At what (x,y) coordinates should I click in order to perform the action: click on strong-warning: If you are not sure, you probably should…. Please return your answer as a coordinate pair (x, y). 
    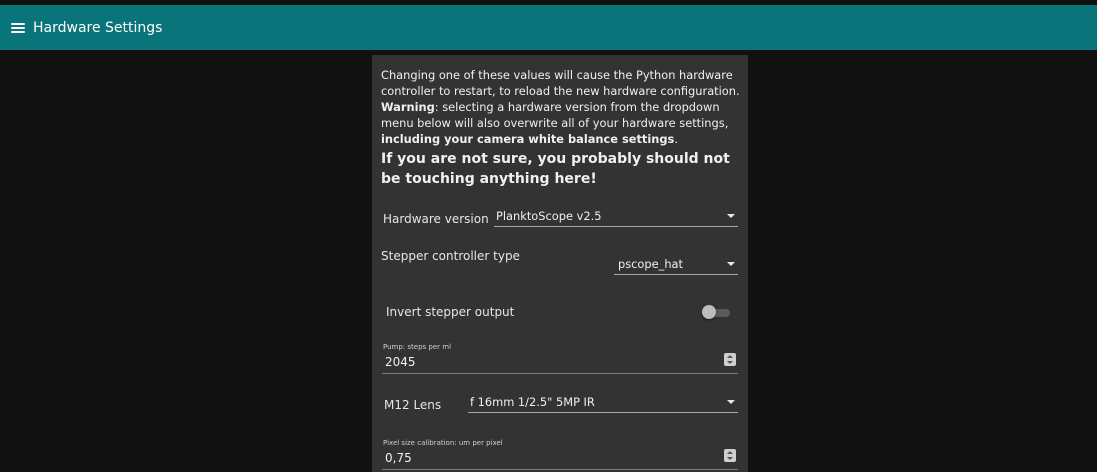
    Looking at the image, I should click on (555, 169).